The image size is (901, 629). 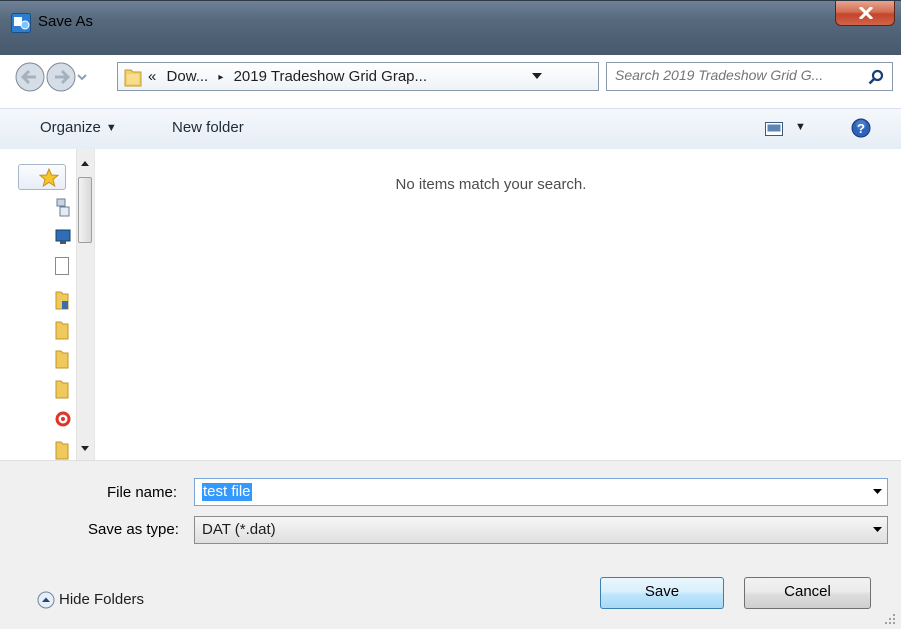 I want to click on scroll-down-arrow-icon, so click(x=85, y=448).